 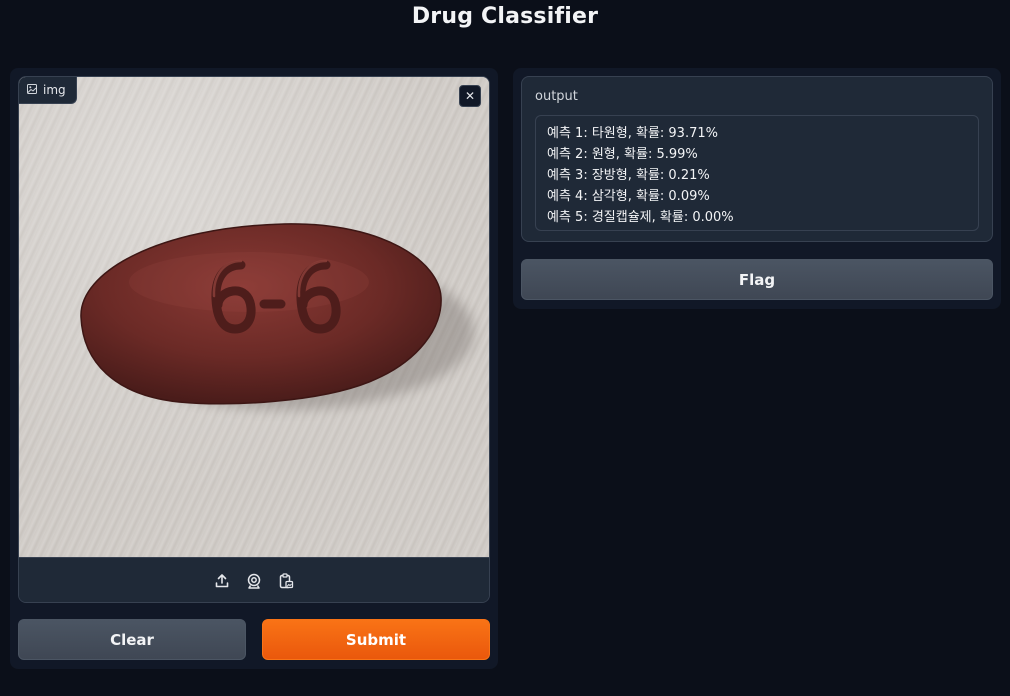 I want to click on image-source-bar, so click(x=254, y=579).